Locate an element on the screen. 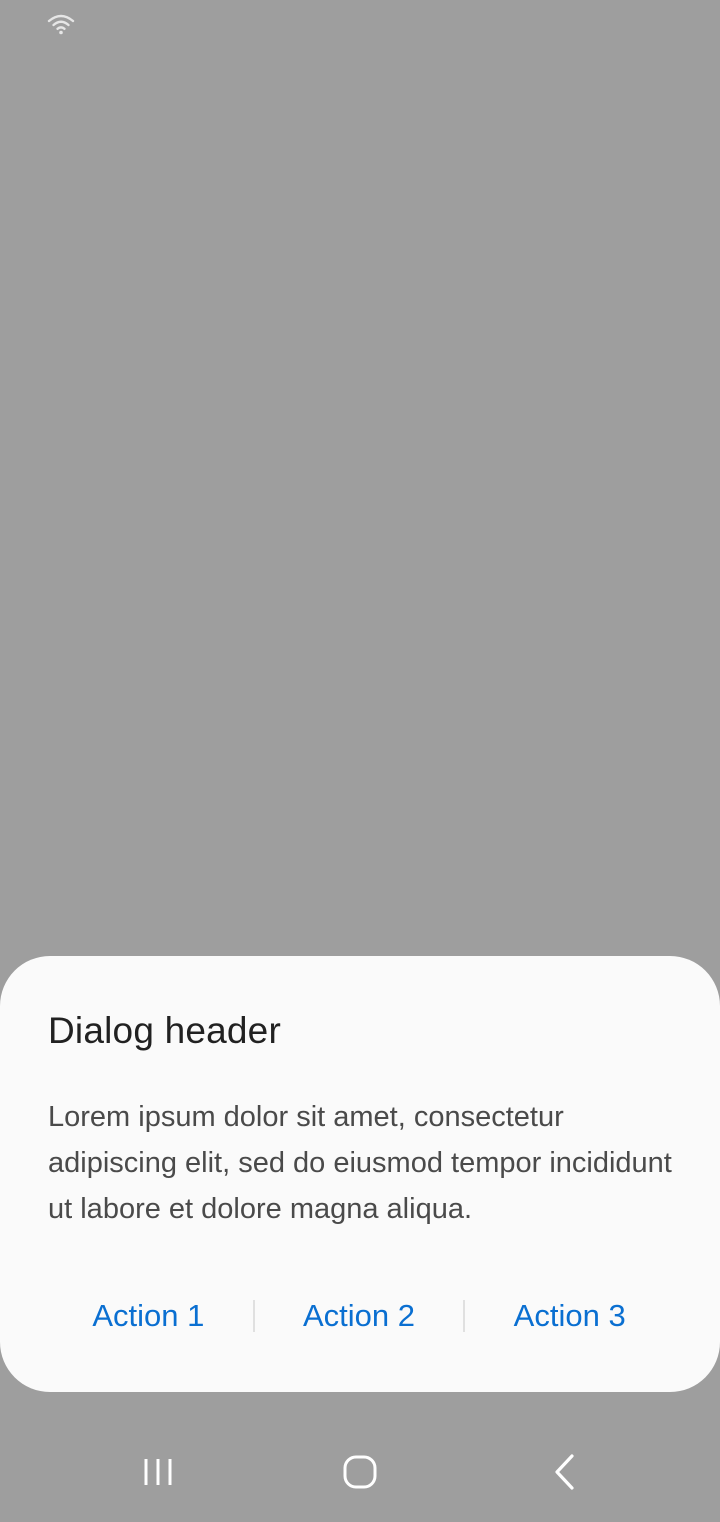 This screenshot has height=1522, width=720. back-icon is located at coordinates (564, 1472).